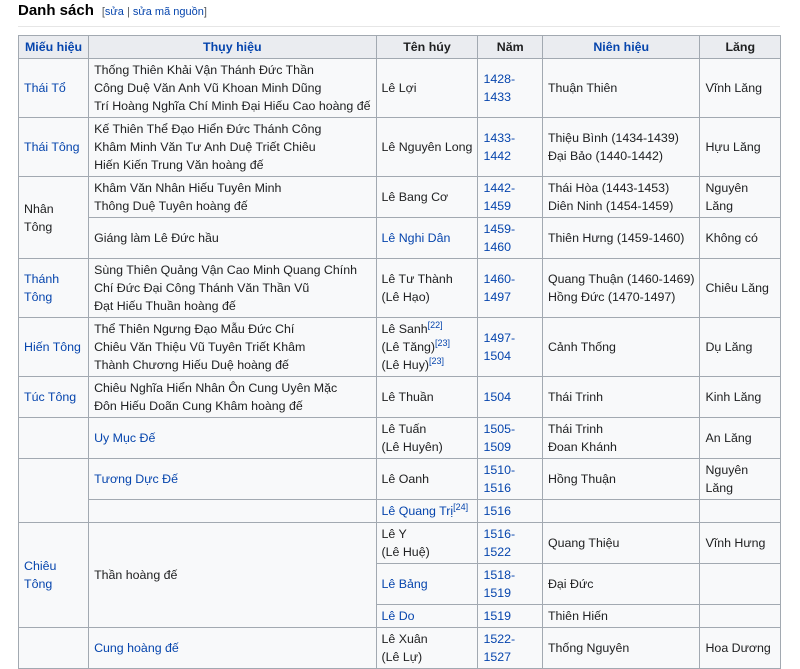  I want to click on year-link: 1460-1497, so click(499, 288).